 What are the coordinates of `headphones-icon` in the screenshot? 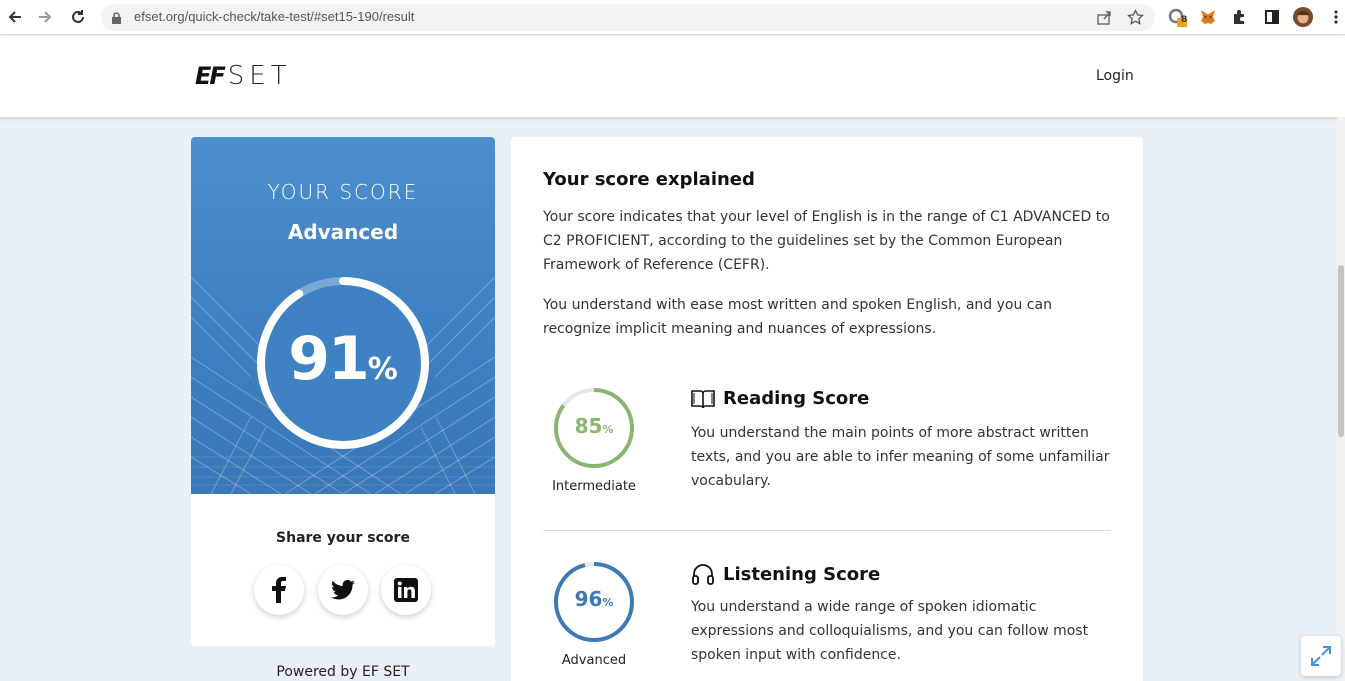 It's located at (703, 574).